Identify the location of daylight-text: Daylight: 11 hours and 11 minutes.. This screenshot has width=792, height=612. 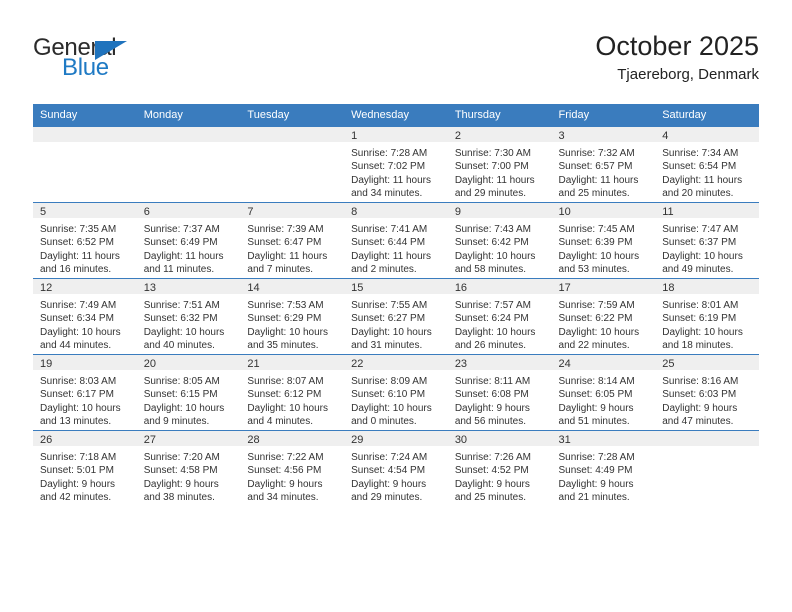
(183, 263).